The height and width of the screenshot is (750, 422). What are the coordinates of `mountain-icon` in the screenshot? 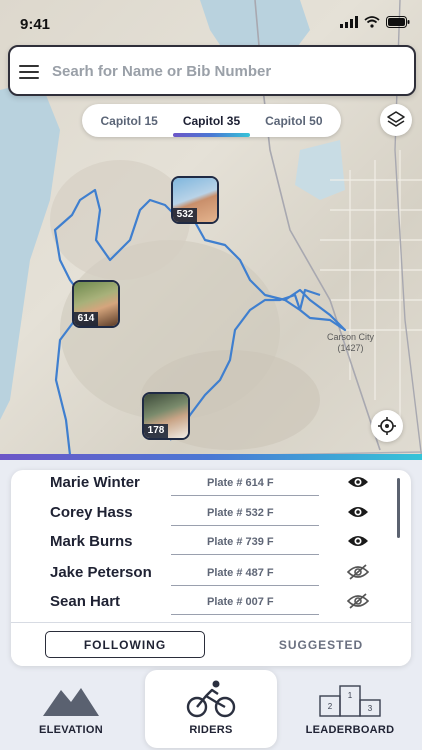 It's located at (71, 702).